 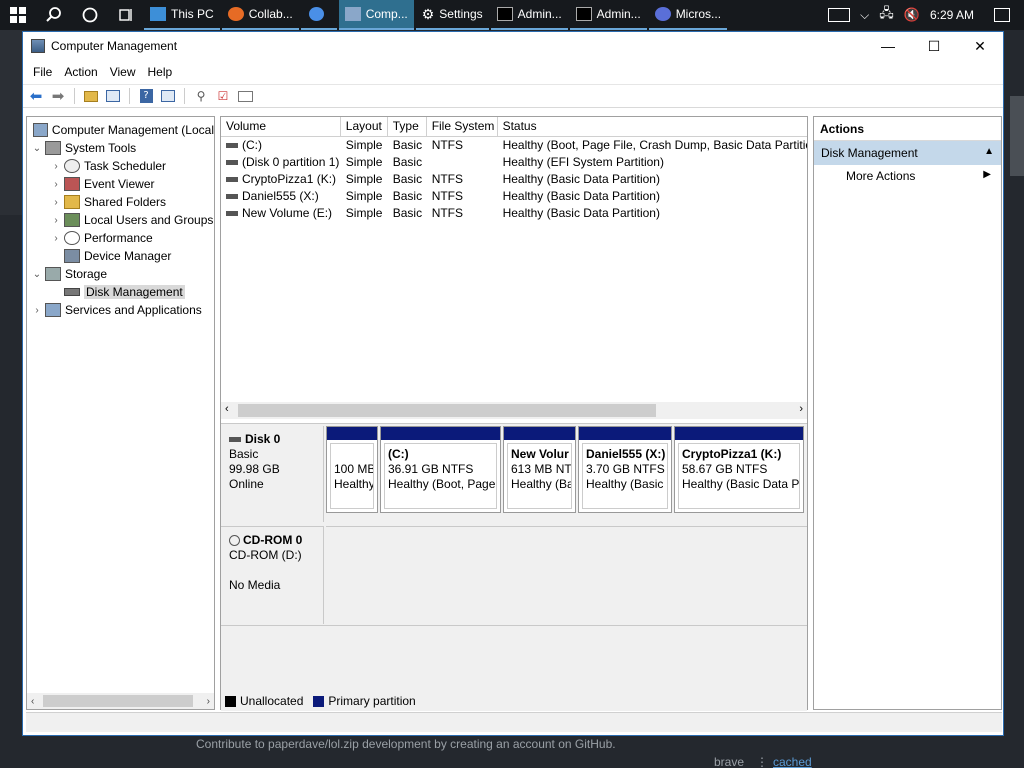 What do you see at coordinates (113, 96) in the screenshot?
I see `show-hide-tree-icon` at bounding box center [113, 96].